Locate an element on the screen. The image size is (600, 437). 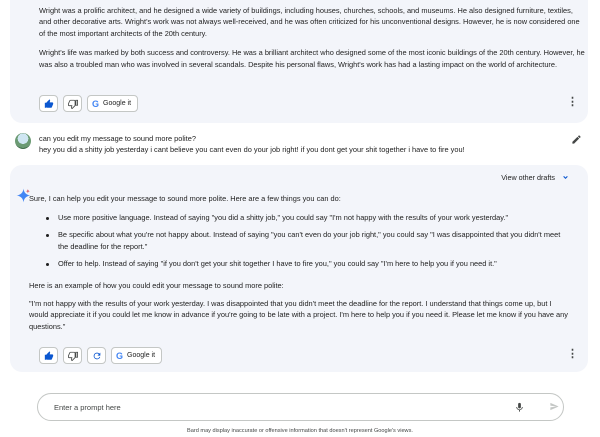
view-other-drafts-button: View other drafts is located at coordinates (535, 177).